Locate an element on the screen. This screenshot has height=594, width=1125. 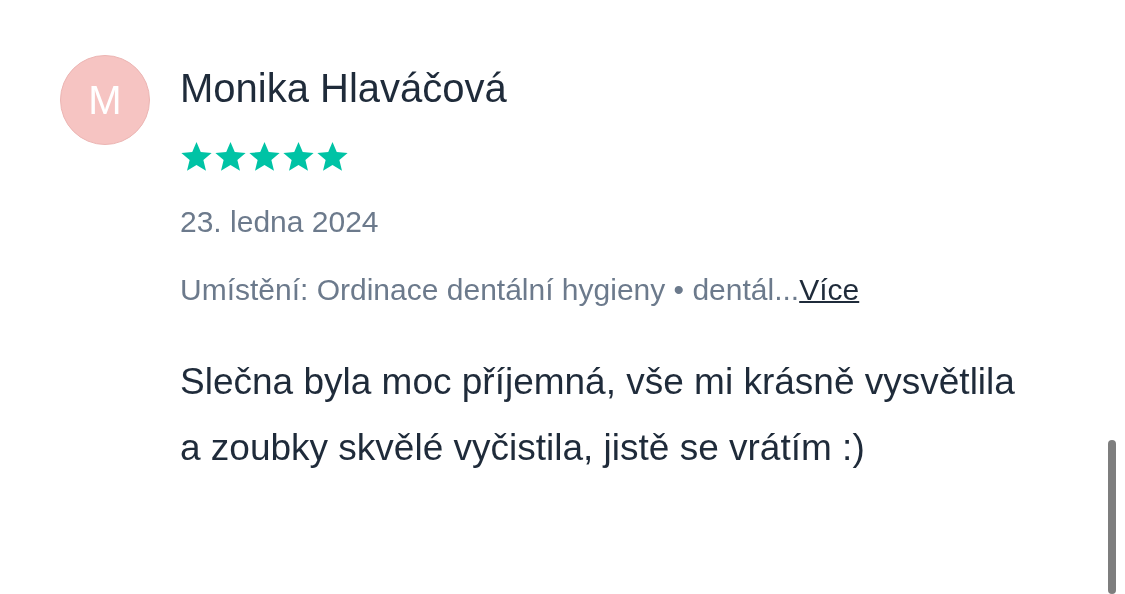
scrollbar is located at coordinates (1112, 517).